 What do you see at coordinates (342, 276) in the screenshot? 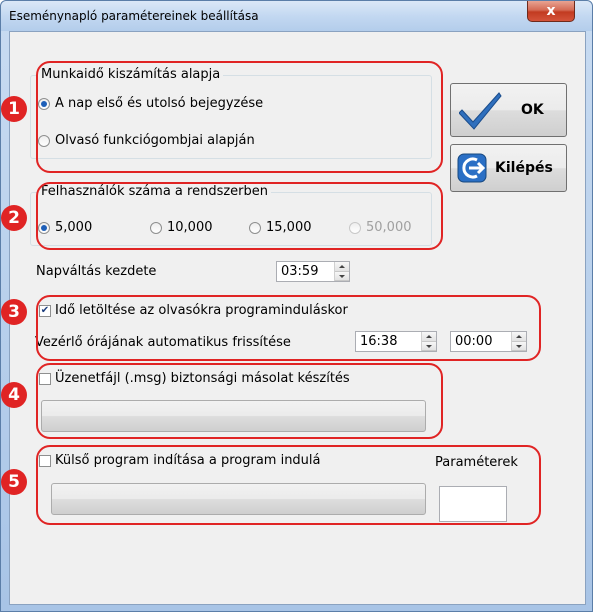
I see `spin-down-icon` at bounding box center [342, 276].